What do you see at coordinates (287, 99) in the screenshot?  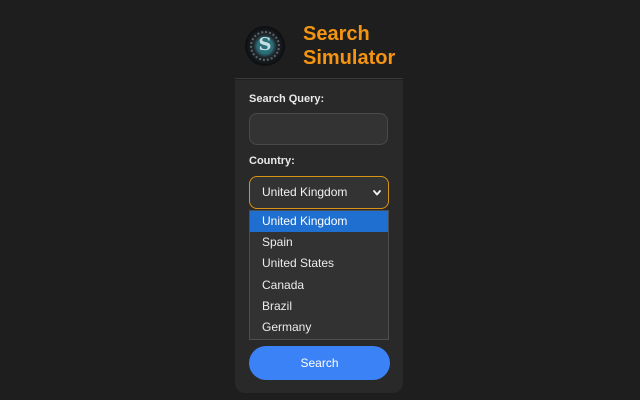 I see `search-query-label: Search Query:` at bounding box center [287, 99].